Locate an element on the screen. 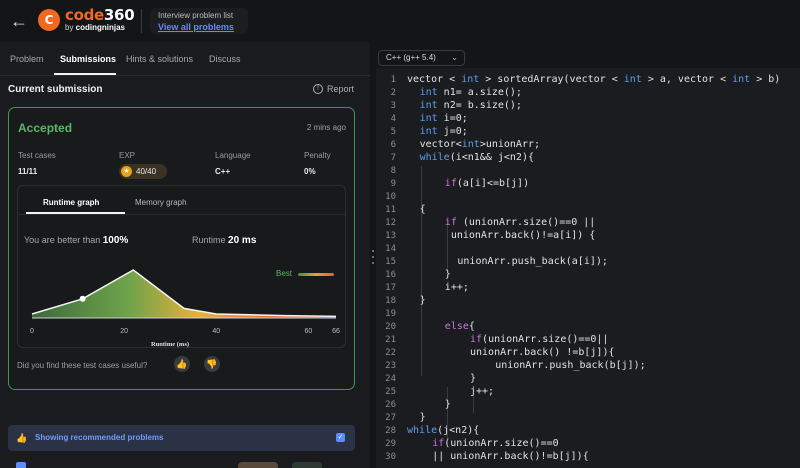 Image resolution: width=800 pixels, height=468 pixels. back-arrow-icon: ← is located at coordinates (20, 21).